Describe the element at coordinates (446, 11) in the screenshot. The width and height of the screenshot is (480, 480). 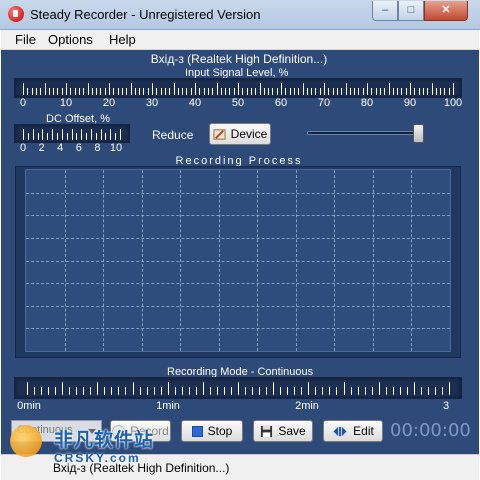
I see `close-button: ✕` at that location.